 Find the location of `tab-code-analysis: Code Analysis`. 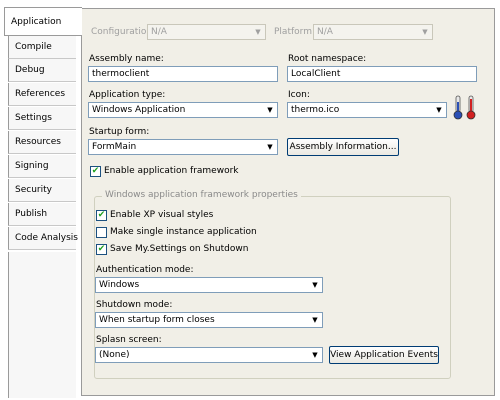

tab-code-analysis: Code Analysis is located at coordinates (43, 238).